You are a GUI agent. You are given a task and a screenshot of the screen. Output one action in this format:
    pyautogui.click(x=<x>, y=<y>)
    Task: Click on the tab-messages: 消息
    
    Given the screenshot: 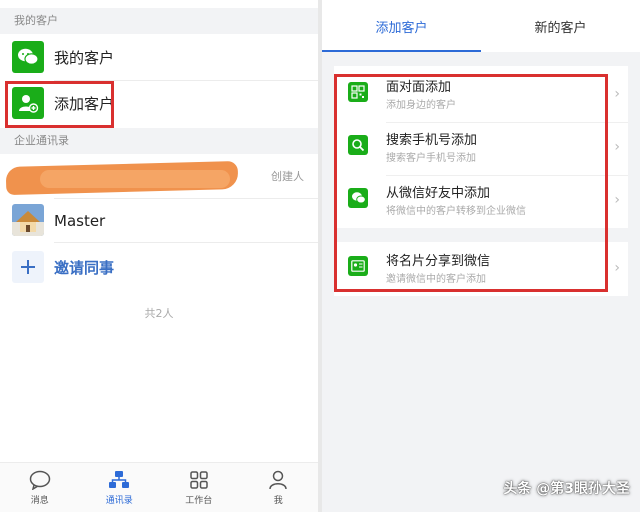 What is the action you would take?
    pyautogui.click(x=40, y=487)
    